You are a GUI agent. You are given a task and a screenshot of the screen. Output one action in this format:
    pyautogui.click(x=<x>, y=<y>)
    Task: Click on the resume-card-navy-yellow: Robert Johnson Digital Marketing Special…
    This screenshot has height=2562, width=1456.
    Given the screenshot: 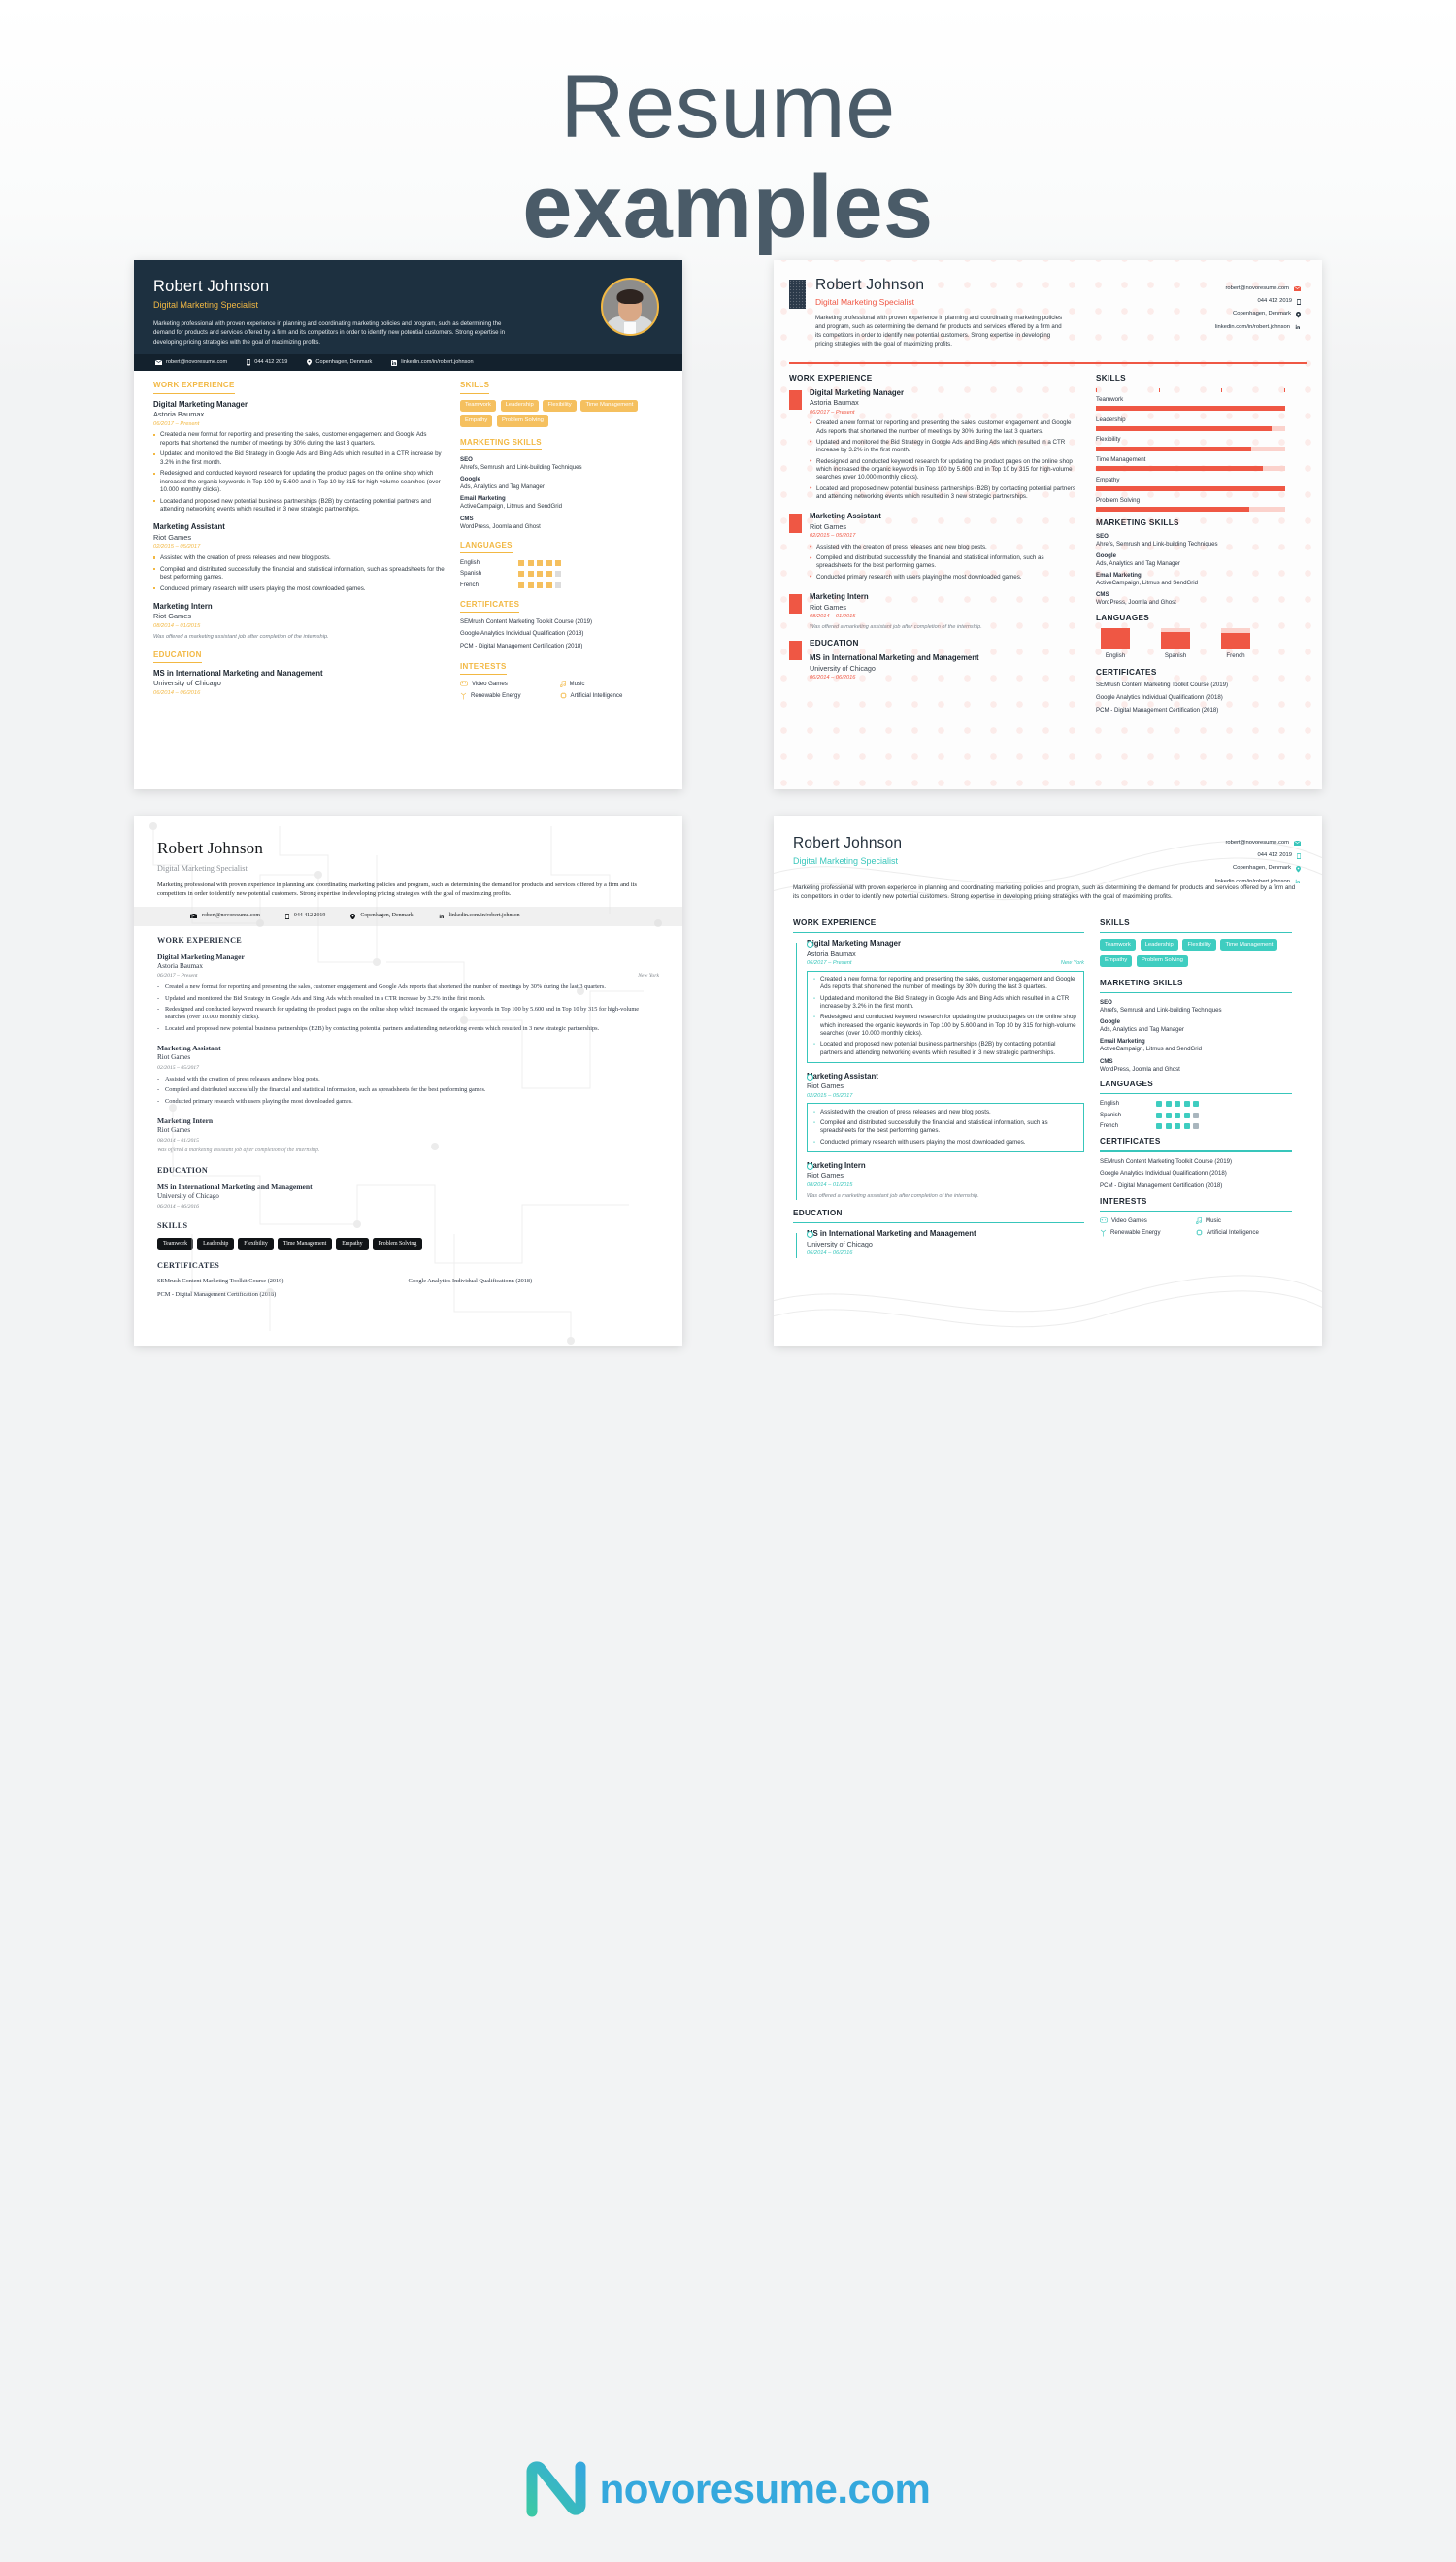 What is the action you would take?
    pyautogui.click(x=408, y=524)
    